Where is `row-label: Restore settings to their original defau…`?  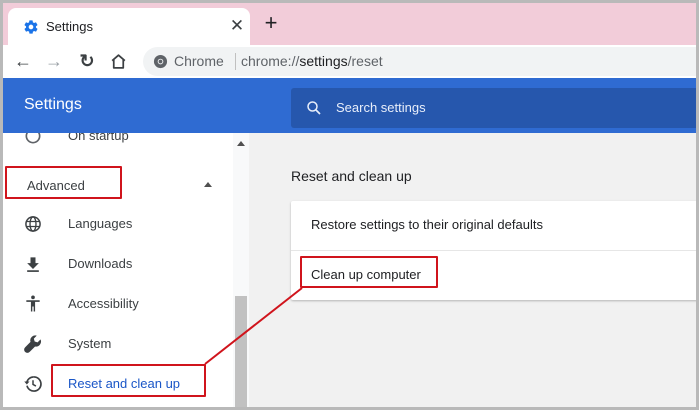 row-label: Restore settings to their original defau… is located at coordinates (427, 224).